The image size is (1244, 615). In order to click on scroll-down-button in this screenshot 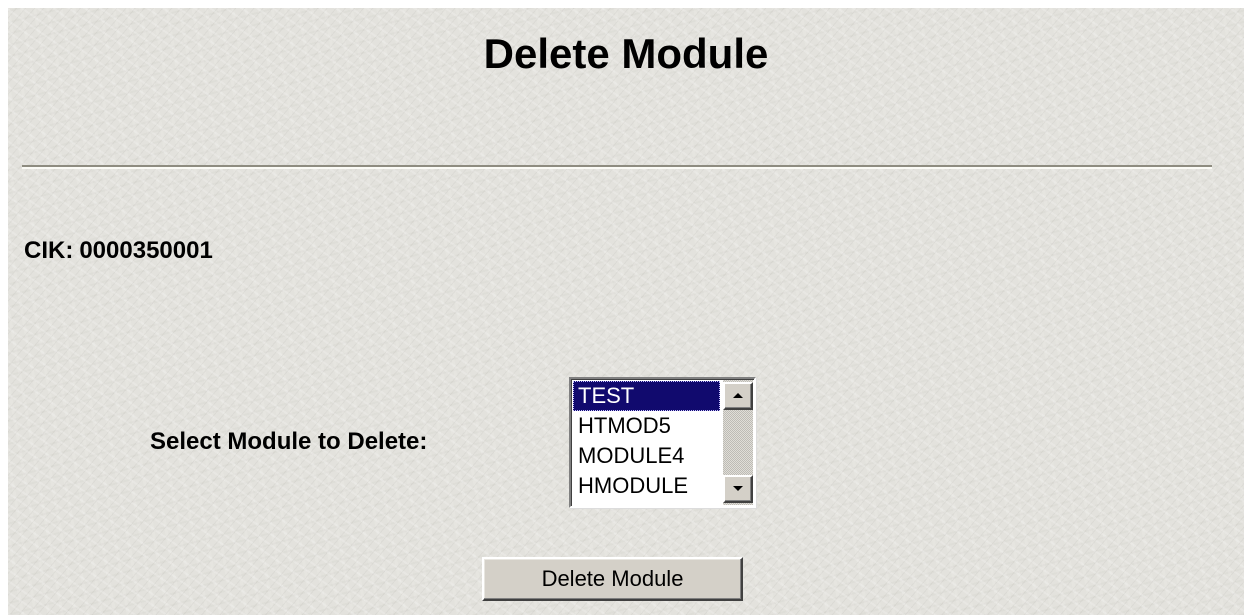, I will do `click(738, 489)`.